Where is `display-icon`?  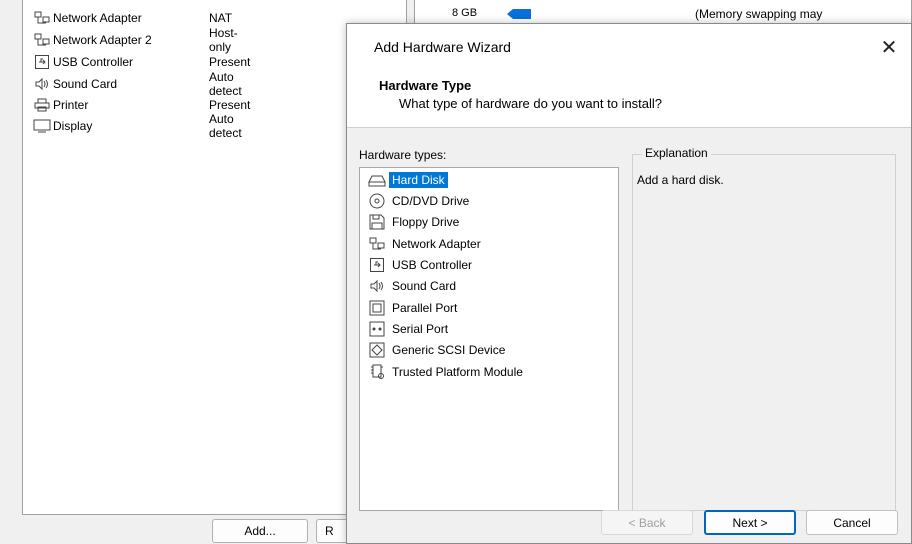 display-icon is located at coordinates (42, 126).